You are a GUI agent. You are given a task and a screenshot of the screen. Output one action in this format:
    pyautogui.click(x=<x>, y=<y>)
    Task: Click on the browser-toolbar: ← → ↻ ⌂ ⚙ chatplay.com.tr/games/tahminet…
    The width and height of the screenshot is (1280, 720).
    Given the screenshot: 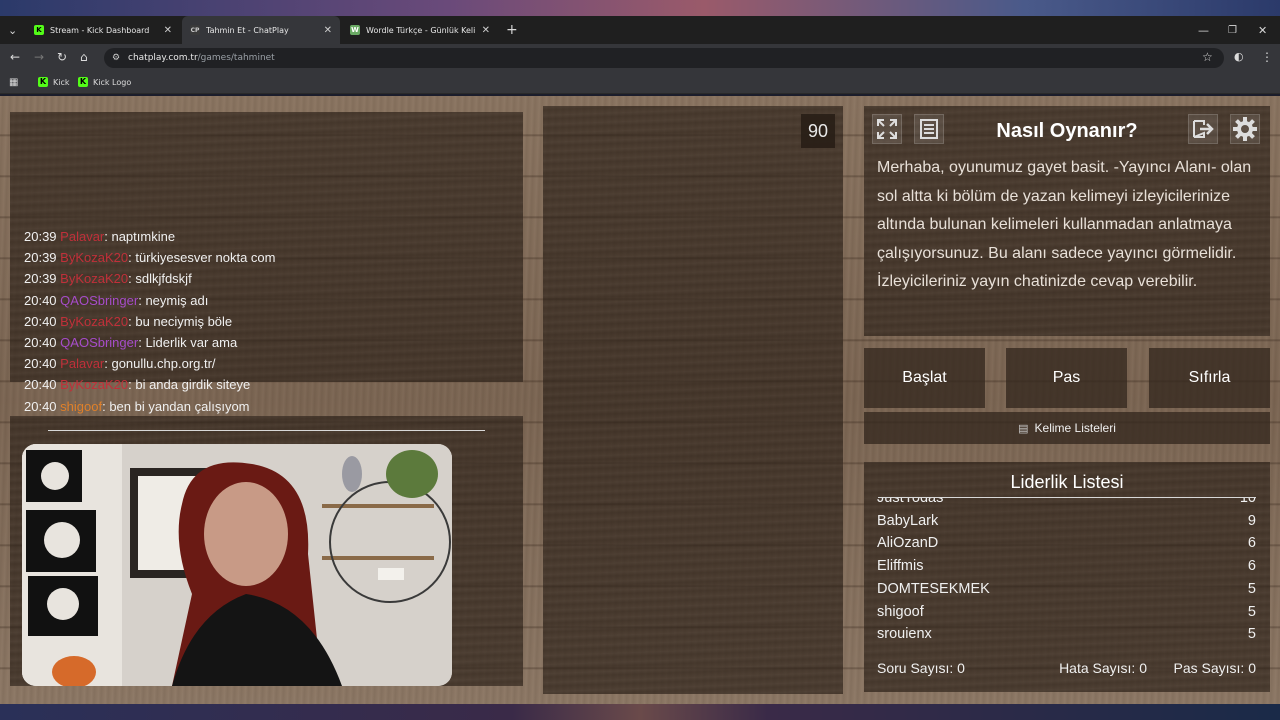 What is the action you would take?
    pyautogui.click(x=640, y=58)
    